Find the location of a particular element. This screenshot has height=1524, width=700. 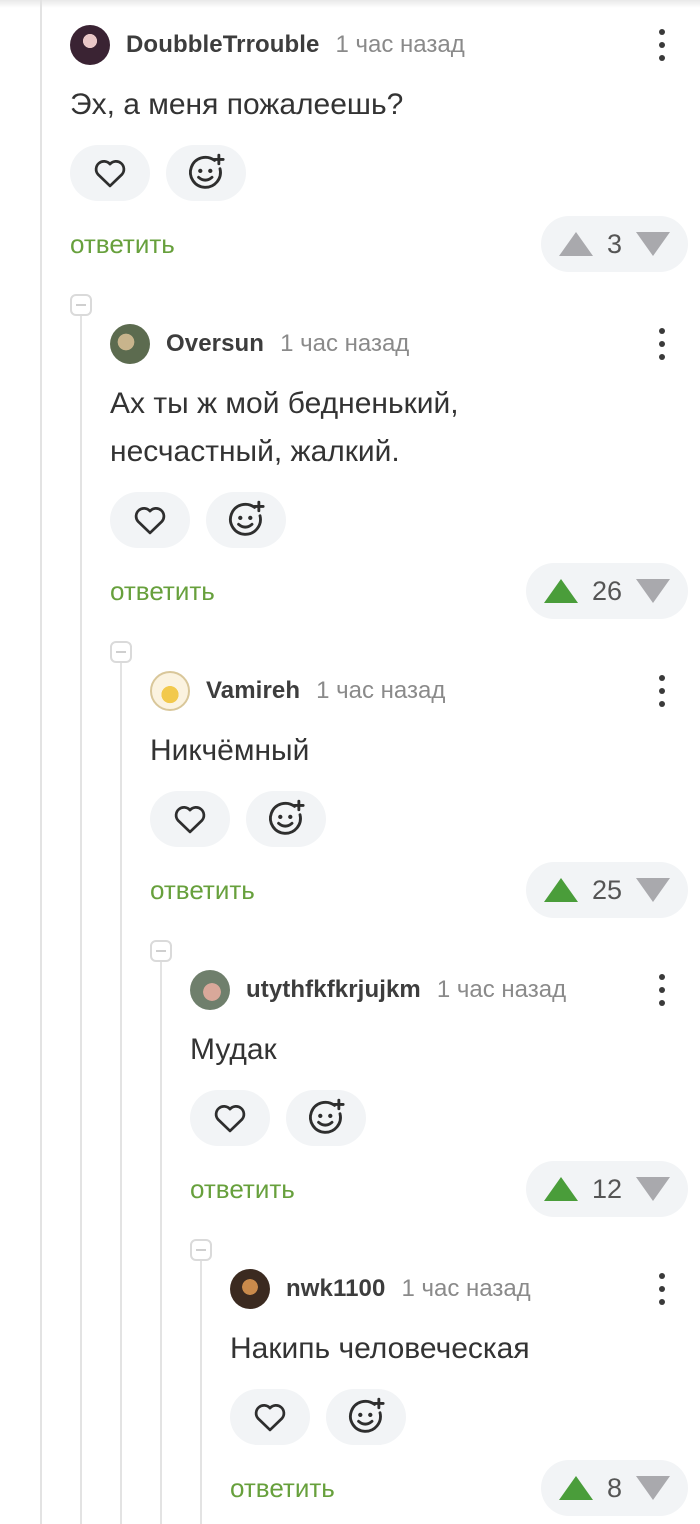

rating-score: 8 is located at coordinates (614, 1487).